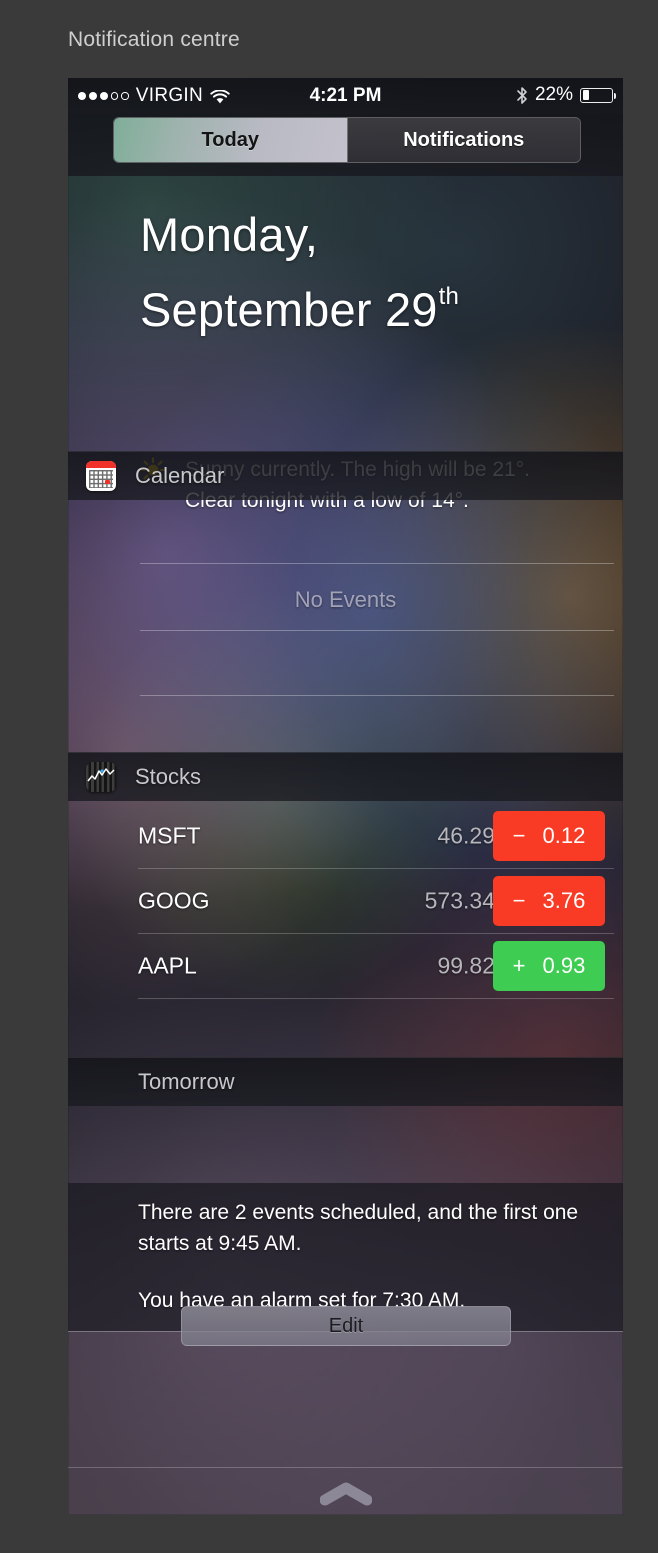 This screenshot has width=658, height=1553. I want to click on battery-fill, so click(586, 95).